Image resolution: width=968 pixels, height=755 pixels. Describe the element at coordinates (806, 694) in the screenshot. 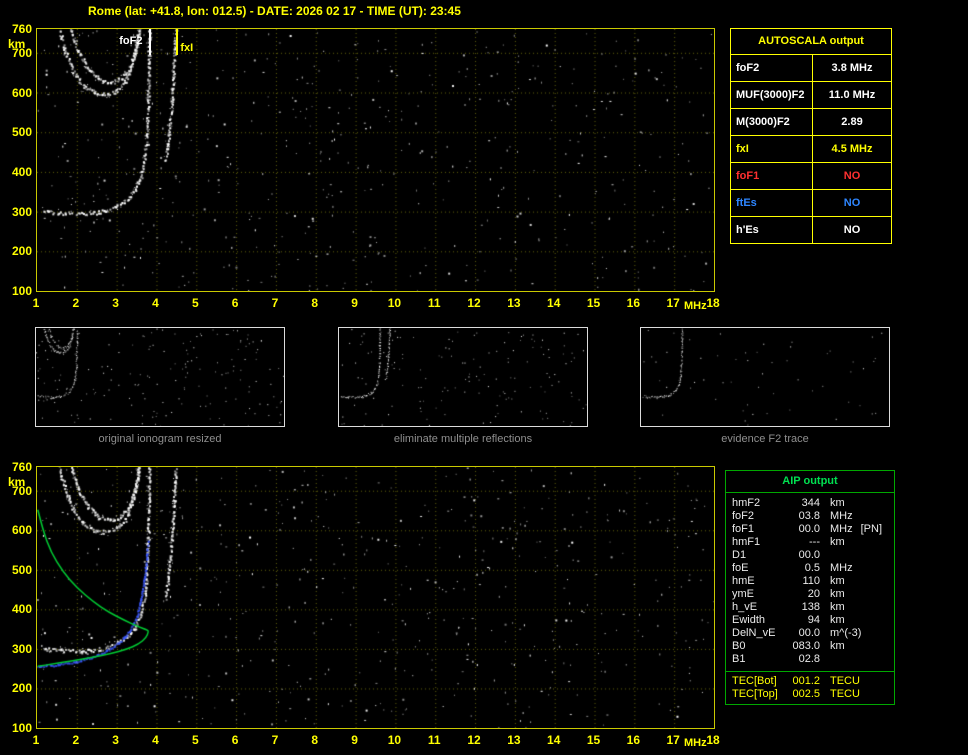

I see `param-value: 002.5` at that location.